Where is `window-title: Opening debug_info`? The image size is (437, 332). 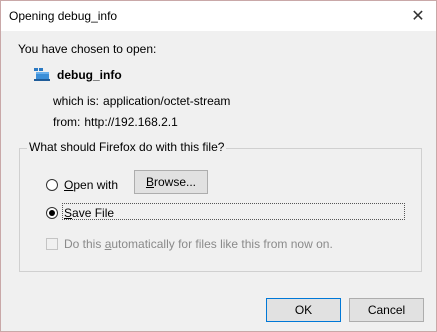 window-title: Opening debug_info is located at coordinates (63, 16).